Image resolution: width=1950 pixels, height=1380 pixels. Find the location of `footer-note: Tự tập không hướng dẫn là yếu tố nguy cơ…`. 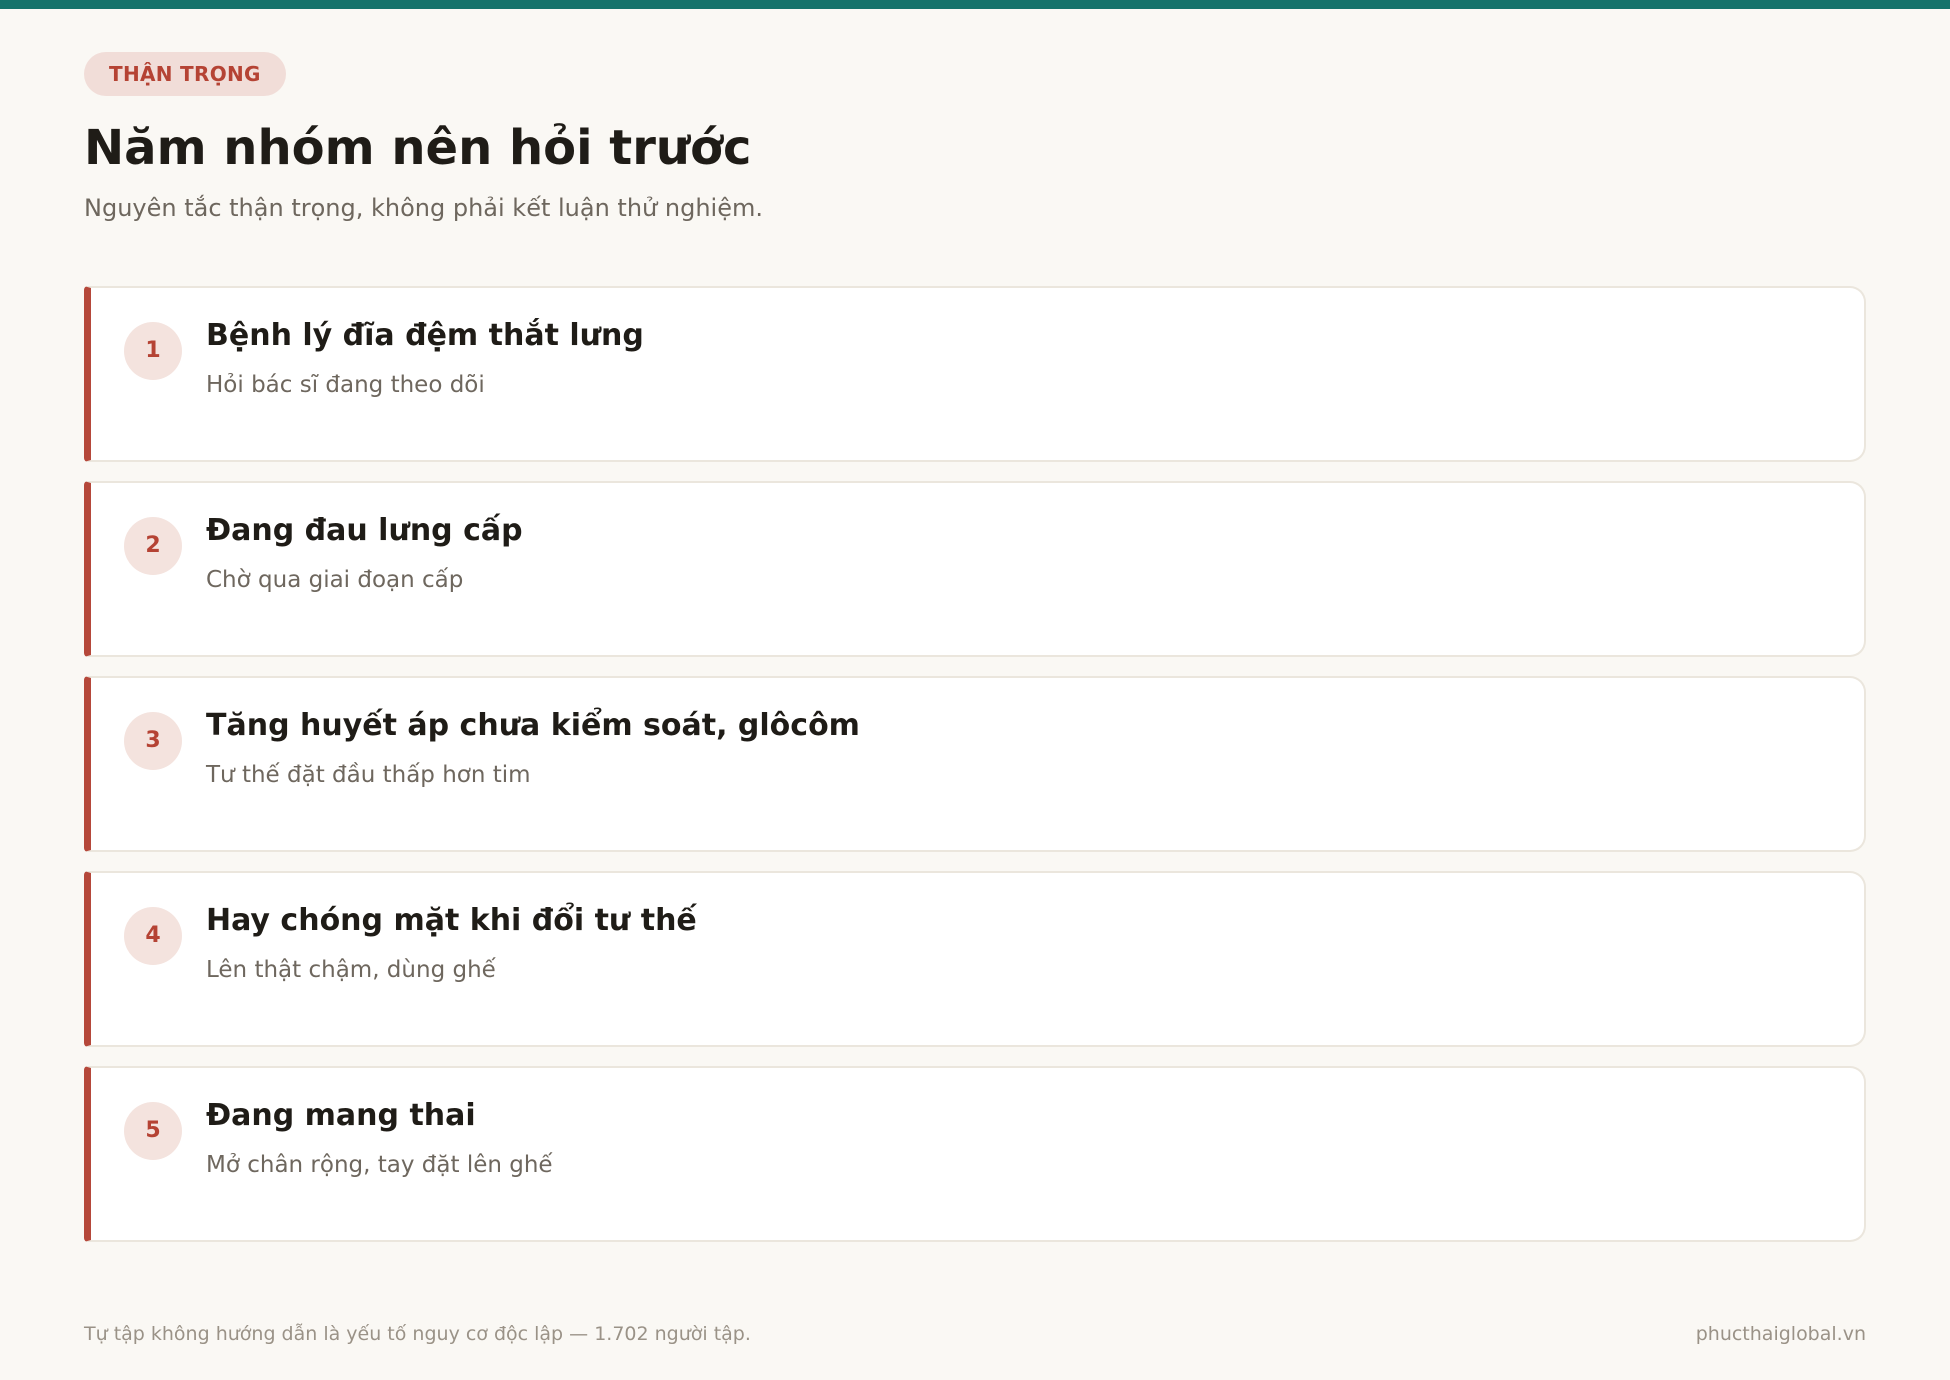

footer-note: Tự tập không hướng dẫn là yếu tố nguy cơ… is located at coordinates (417, 1334).